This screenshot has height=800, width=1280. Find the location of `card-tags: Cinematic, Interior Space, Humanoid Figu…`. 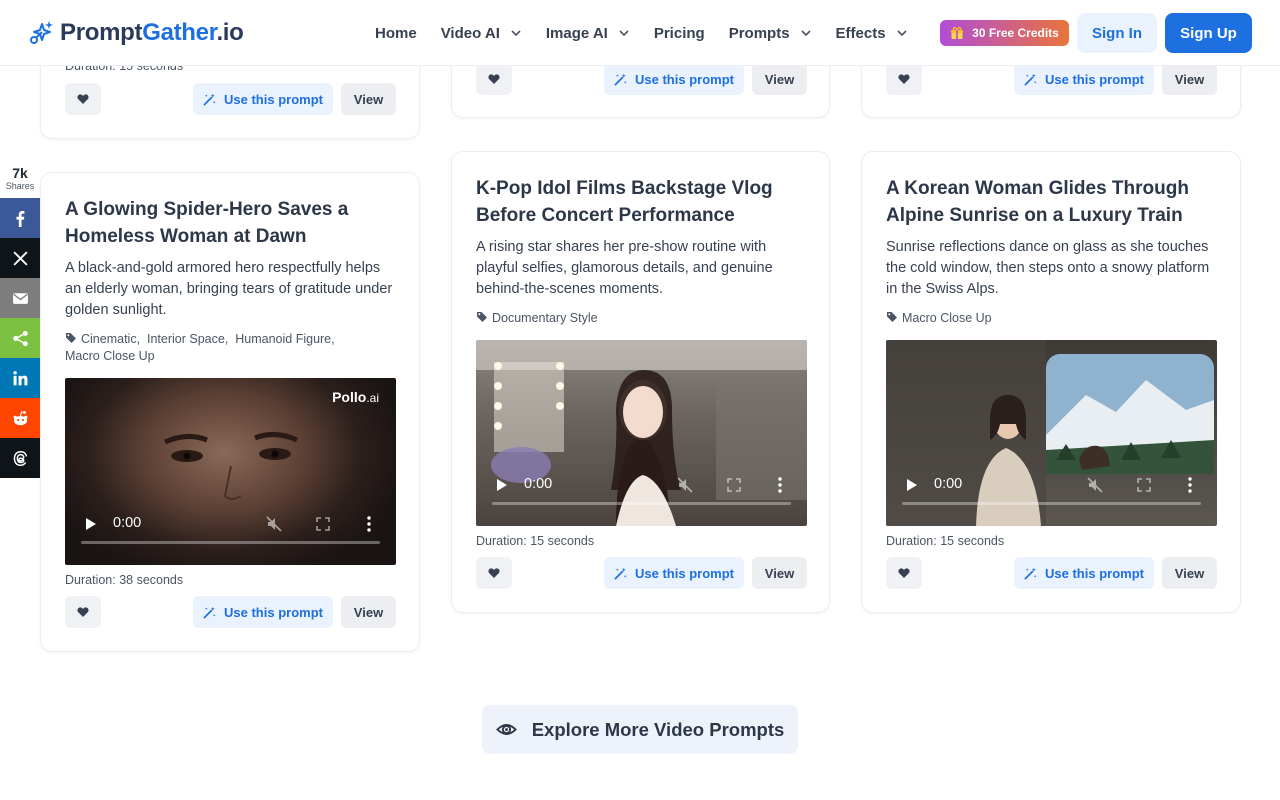

card-tags: Cinematic, Interior Space, Humanoid Figu… is located at coordinates (200, 347).